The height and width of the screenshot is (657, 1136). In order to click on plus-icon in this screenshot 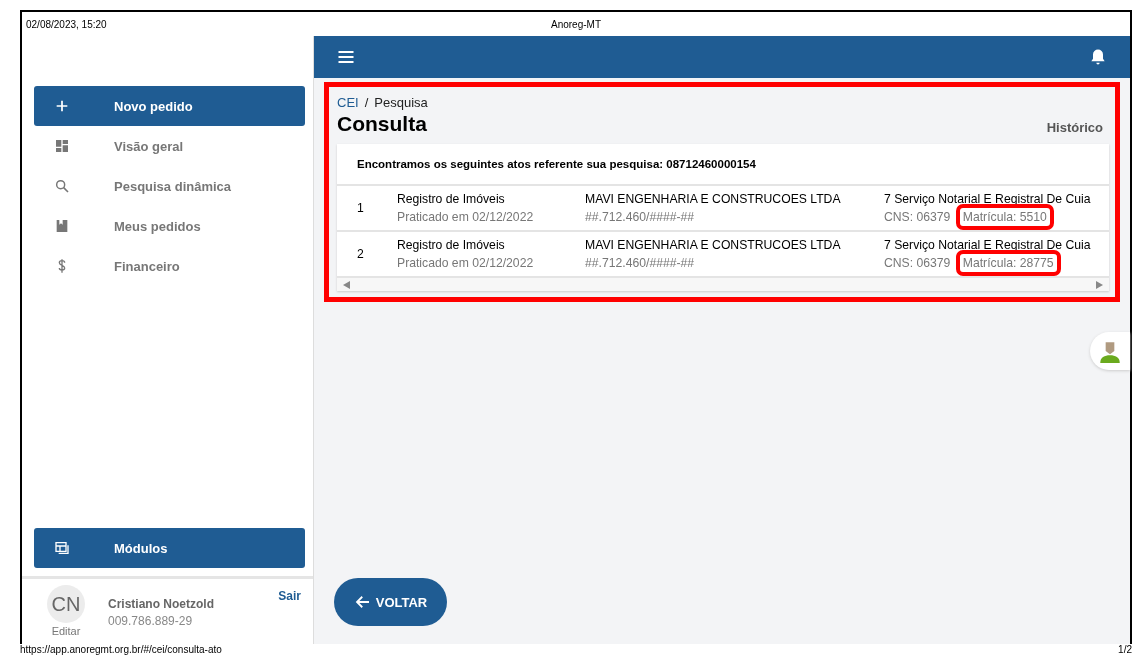, I will do `click(62, 106)`.